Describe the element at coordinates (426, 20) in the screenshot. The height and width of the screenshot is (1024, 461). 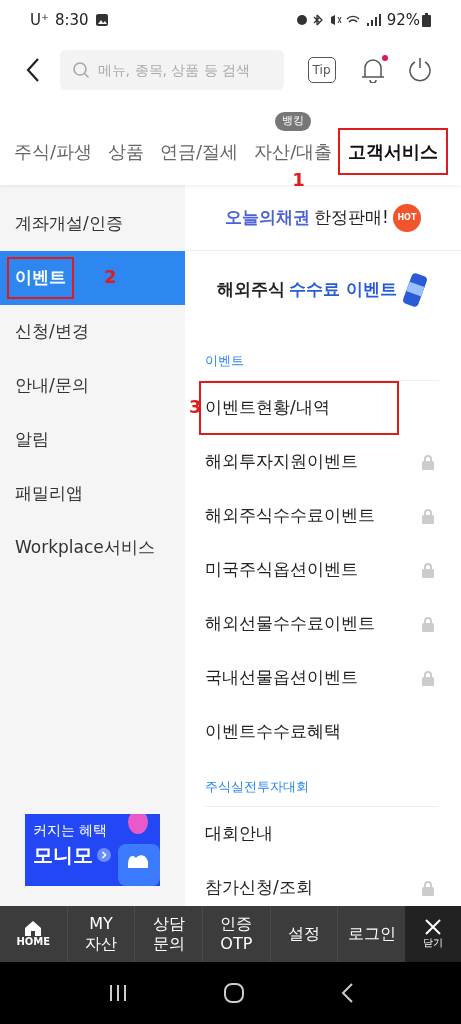
I see `battery-icon` at that location.